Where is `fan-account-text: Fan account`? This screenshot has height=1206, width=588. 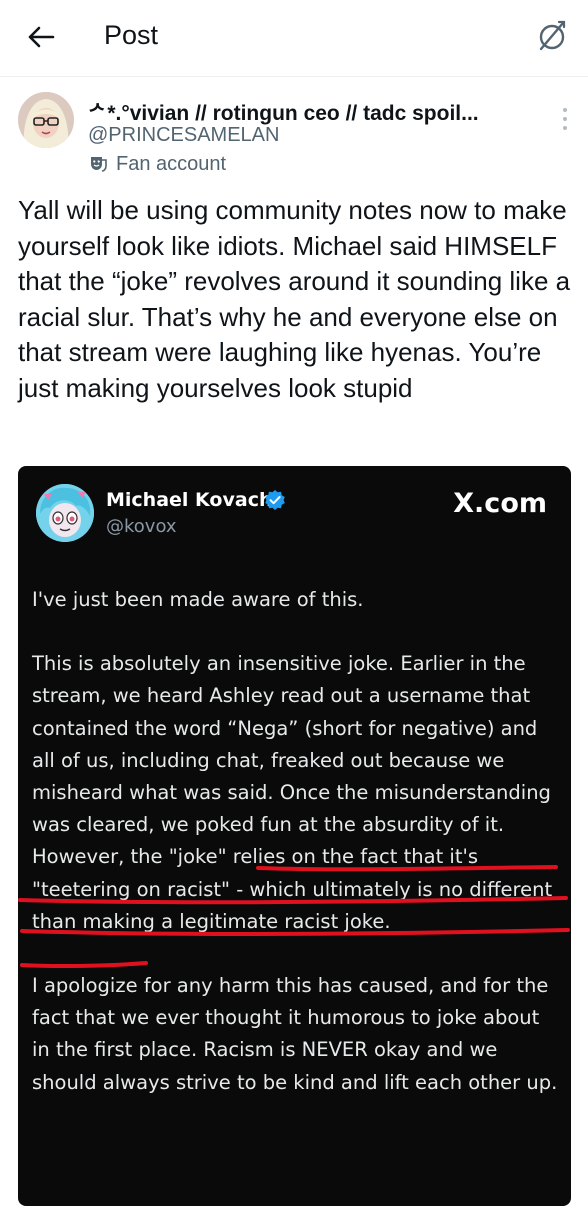 fan-account-text: Fan account is located at coordinates (171, 163).